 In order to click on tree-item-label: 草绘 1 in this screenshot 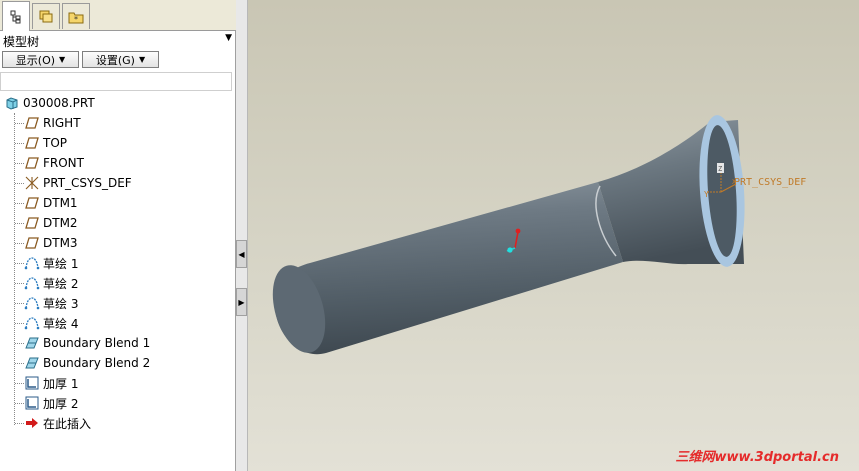, I will do `click(61, 263)`.